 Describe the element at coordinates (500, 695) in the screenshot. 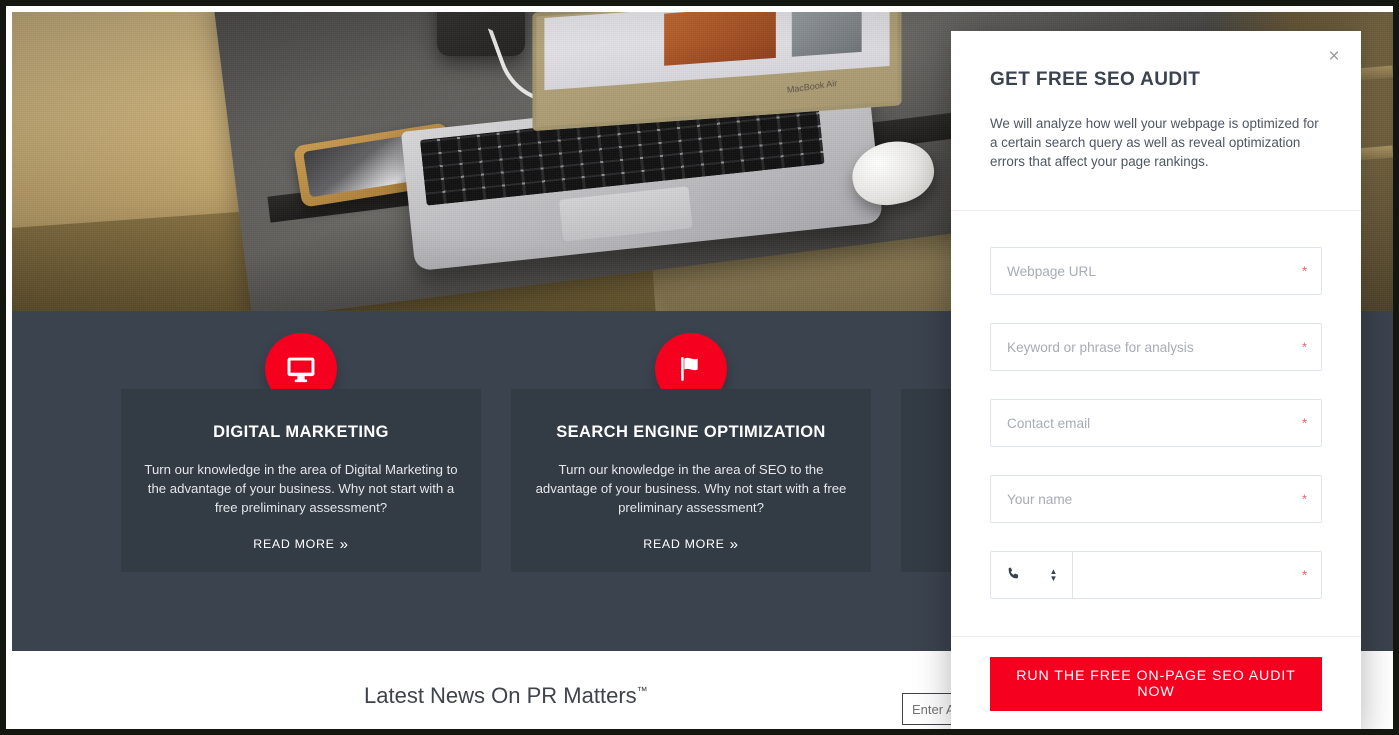

I see `news-heading-text: Latest News On PR Matters` at that location.